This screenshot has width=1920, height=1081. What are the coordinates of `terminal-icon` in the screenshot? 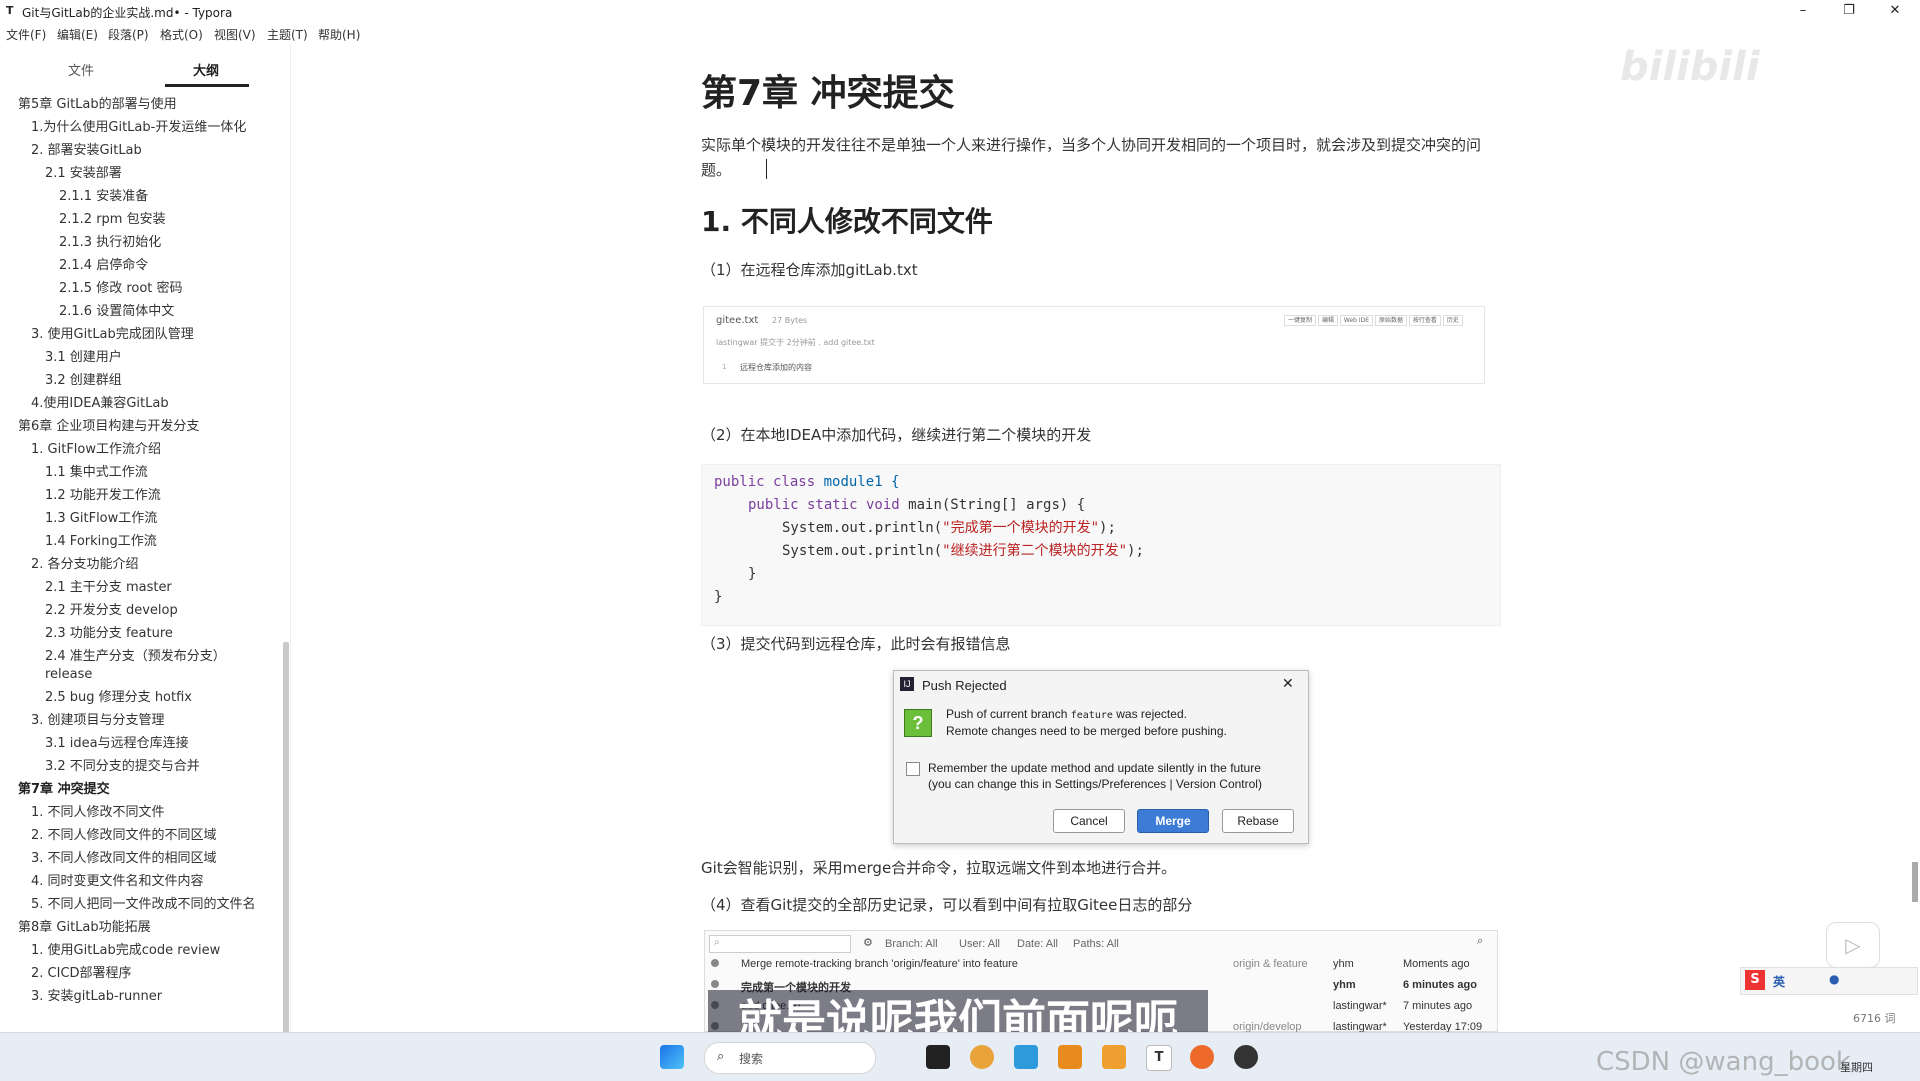 It's located at (938, 1057).